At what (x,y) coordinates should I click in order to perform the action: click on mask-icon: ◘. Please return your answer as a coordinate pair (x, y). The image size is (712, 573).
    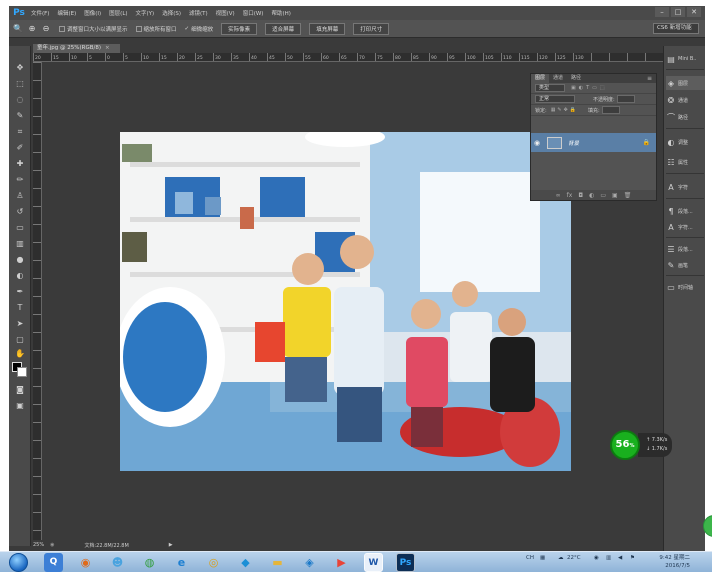
    Looking at the image, I should click on (580, 195).